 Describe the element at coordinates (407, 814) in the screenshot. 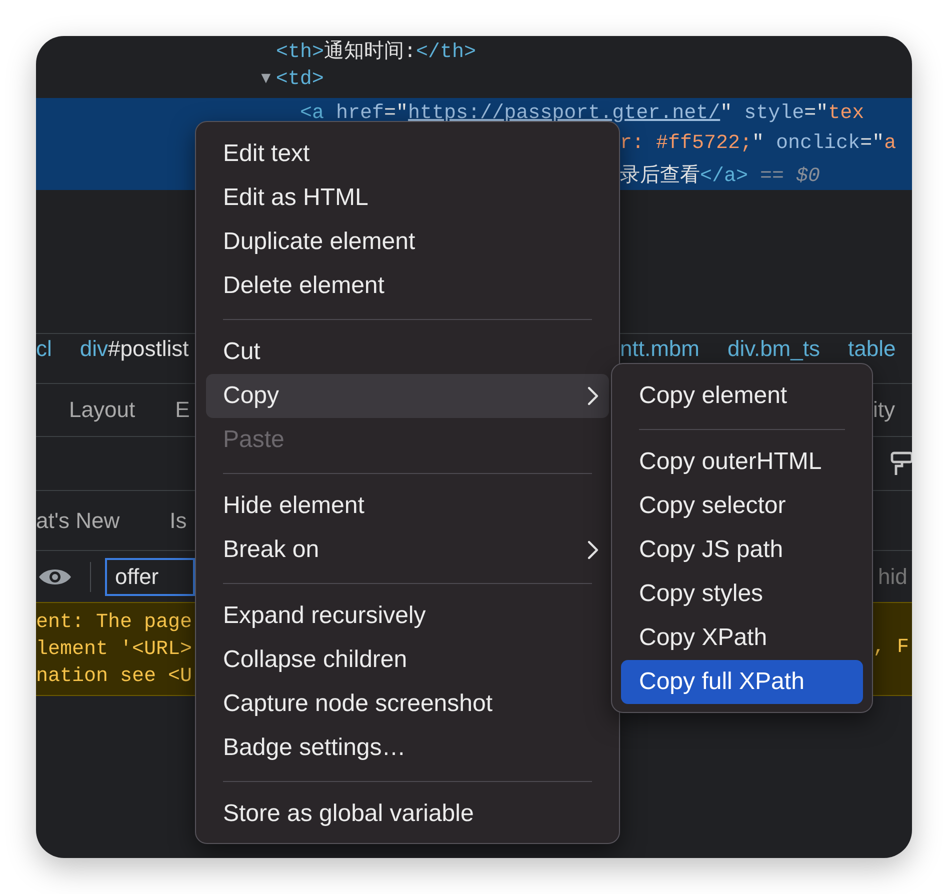

I see `menu-item: Store as global variable` at that location.